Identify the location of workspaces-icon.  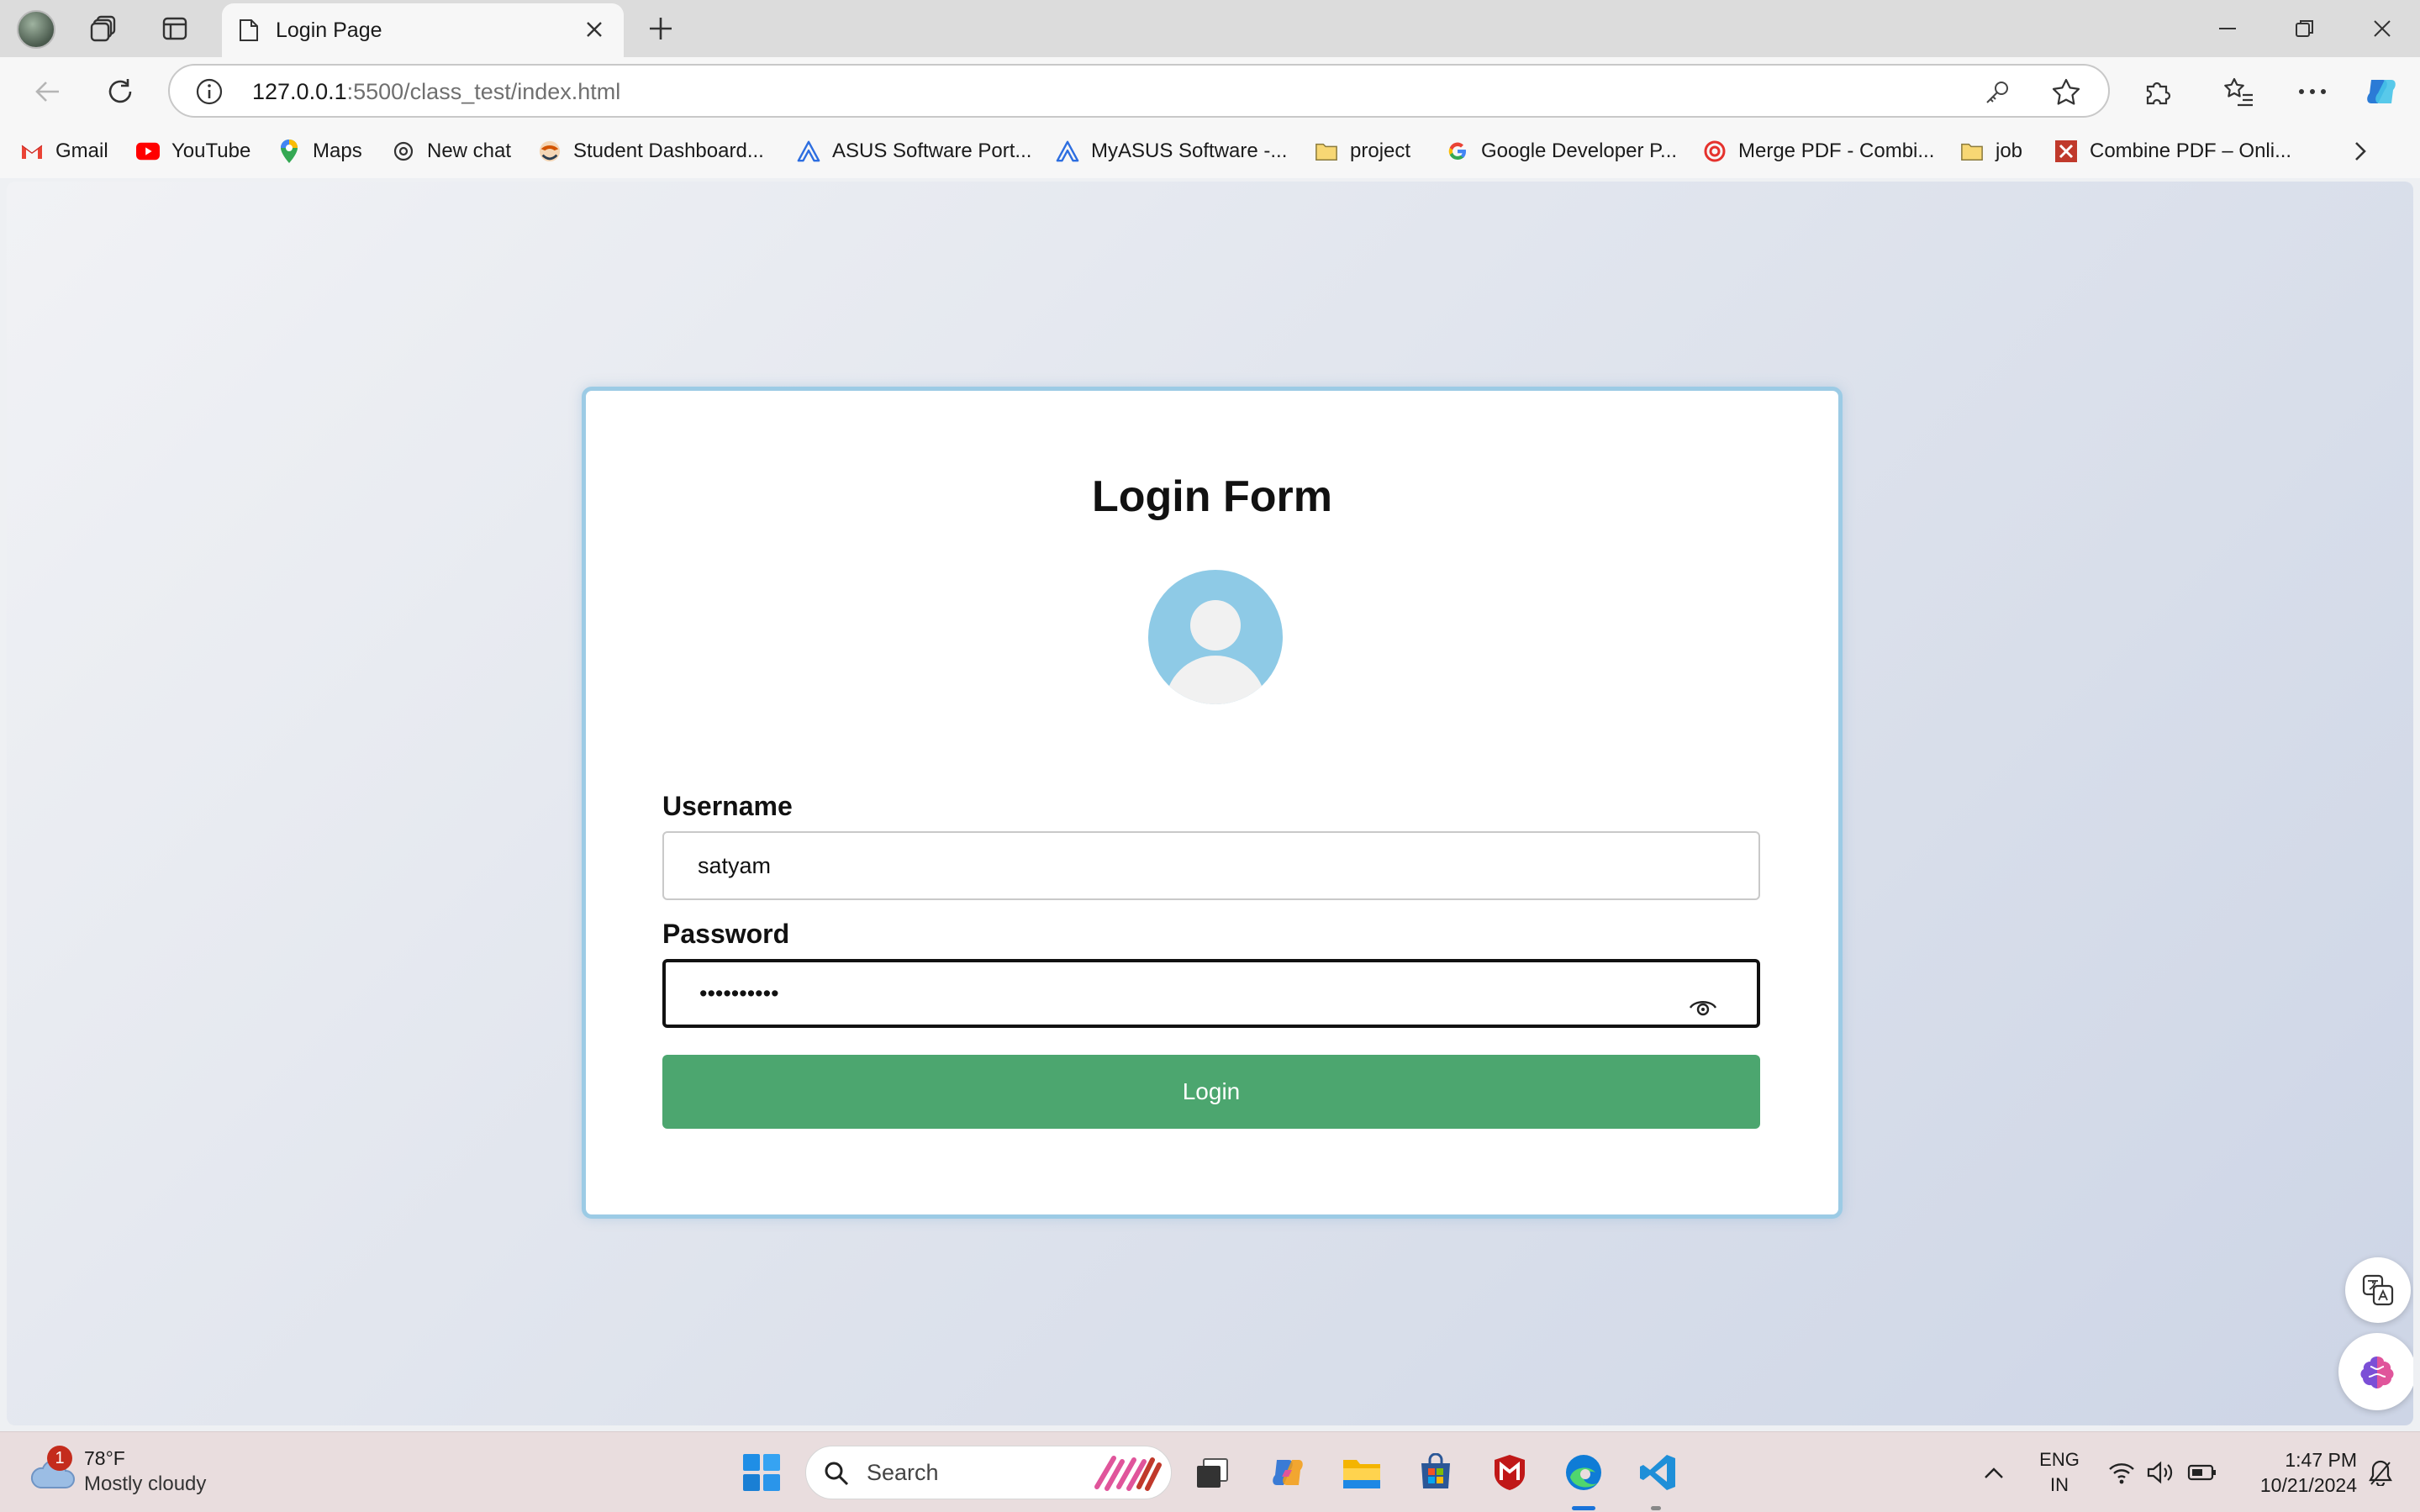
(104, 28).